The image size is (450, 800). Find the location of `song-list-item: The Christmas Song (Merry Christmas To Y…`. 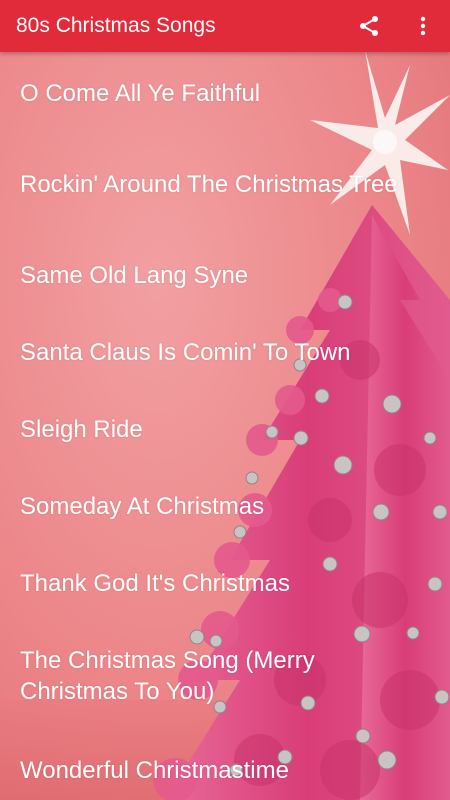

song-list-item: The Christmas Song (Merry Christmas To Y… is located at coordinates (225, 676).